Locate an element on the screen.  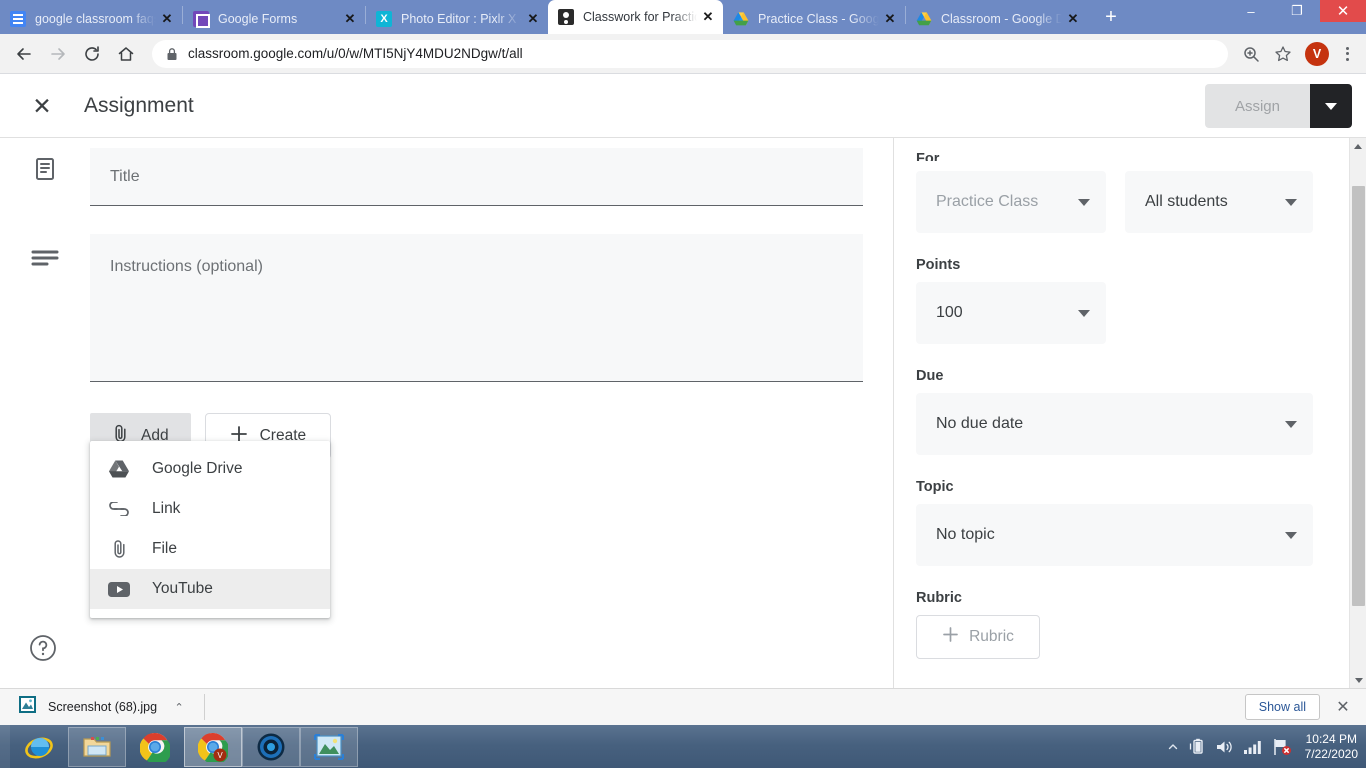
title-field-wrap: Title is located at coordinates (491, 172).